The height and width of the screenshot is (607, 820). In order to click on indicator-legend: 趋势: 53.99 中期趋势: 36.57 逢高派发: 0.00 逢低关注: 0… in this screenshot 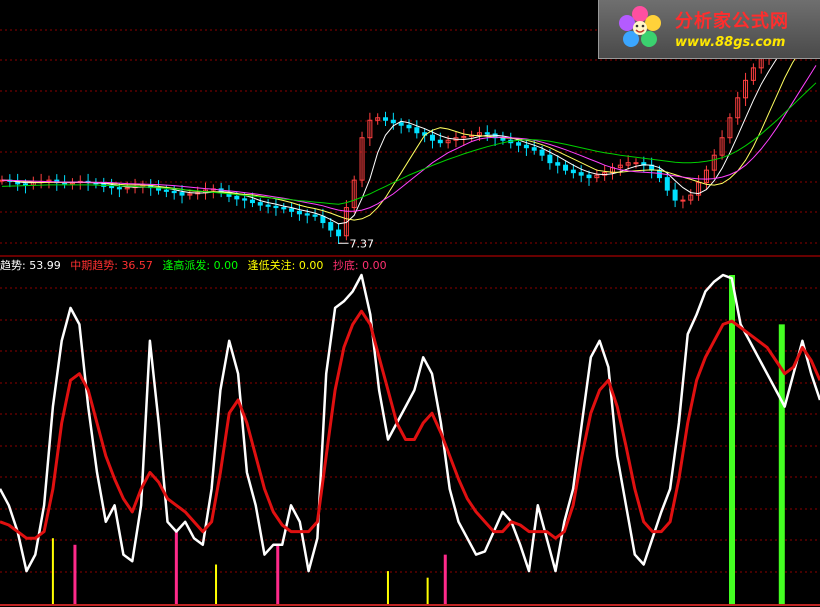, I will do `click(196, 266)`.